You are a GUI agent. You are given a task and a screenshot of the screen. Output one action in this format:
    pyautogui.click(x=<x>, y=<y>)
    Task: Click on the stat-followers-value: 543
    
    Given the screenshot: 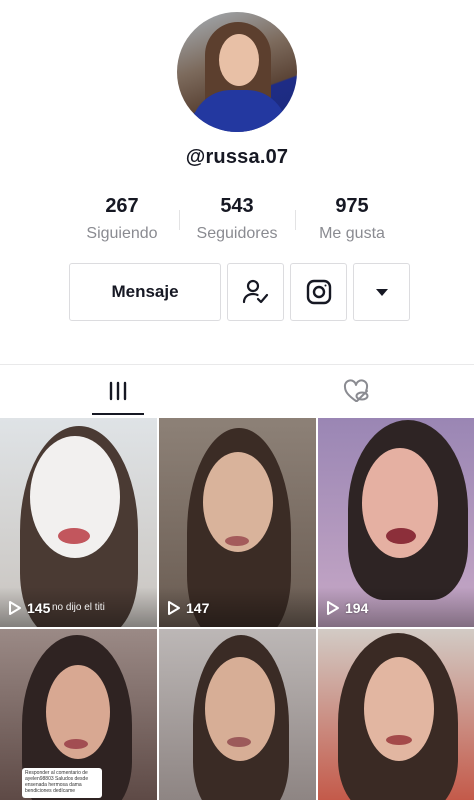 What is the action you would take?
    pyautogui.click(x=237, y=206)
    